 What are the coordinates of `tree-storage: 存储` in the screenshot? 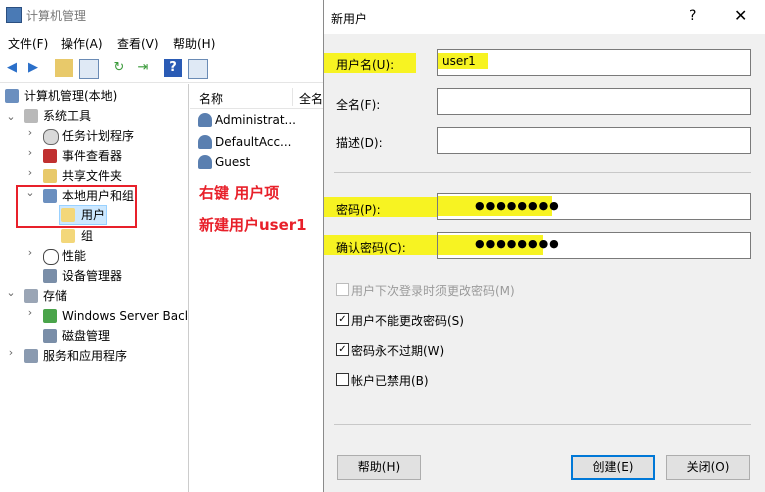 It's located at (55, 296).